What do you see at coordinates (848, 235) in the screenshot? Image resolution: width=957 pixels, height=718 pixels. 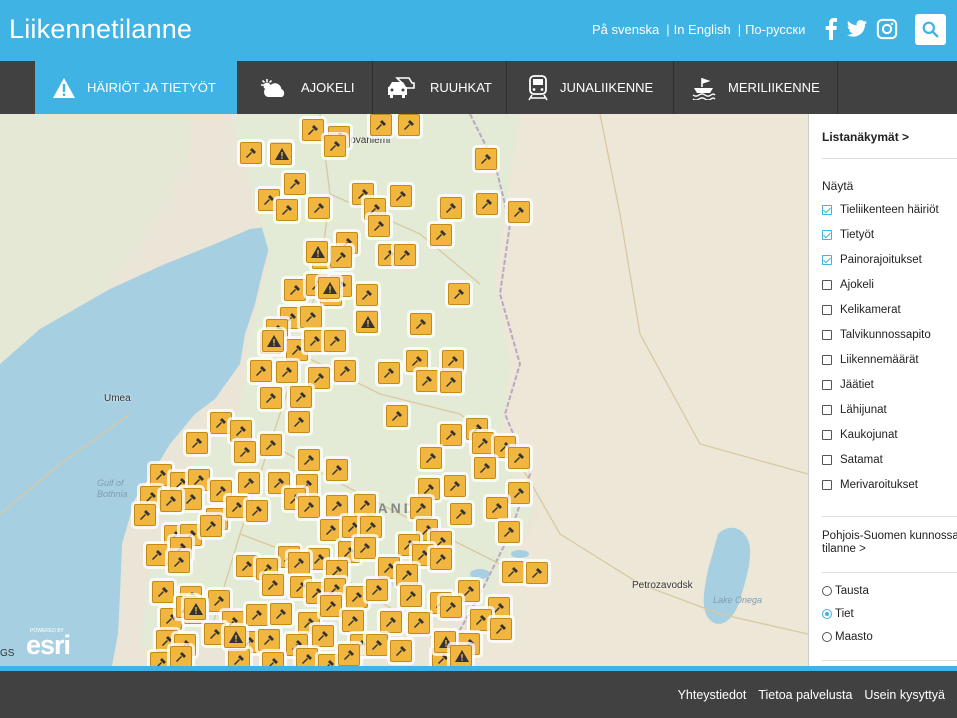 I see `layer-toggle: Tietyöt` at bounding box center [848, 235].